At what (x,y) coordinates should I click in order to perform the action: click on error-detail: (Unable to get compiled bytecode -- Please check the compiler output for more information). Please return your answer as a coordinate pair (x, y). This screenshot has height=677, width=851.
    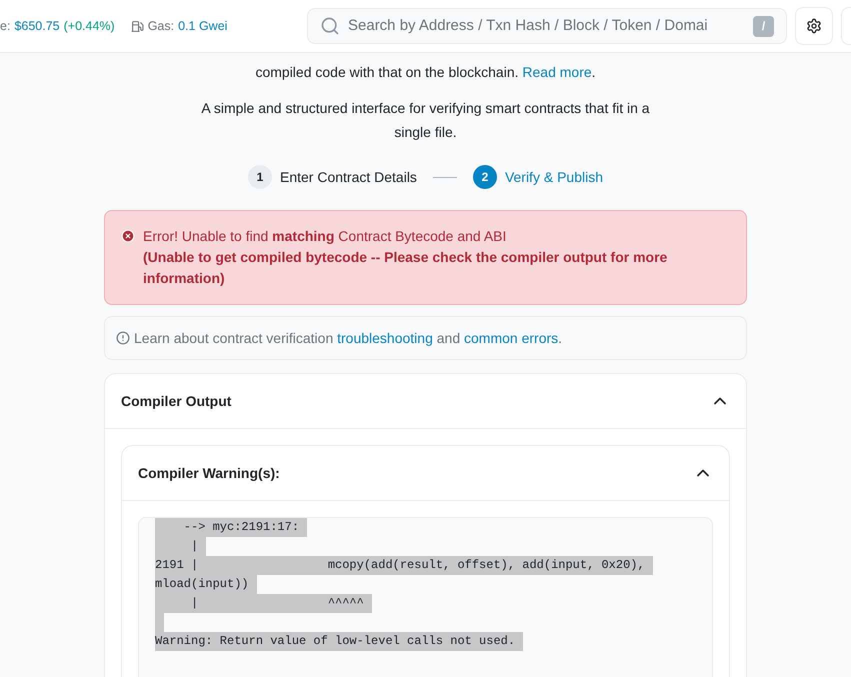
    Looking at the image, I should click on (405, 268).